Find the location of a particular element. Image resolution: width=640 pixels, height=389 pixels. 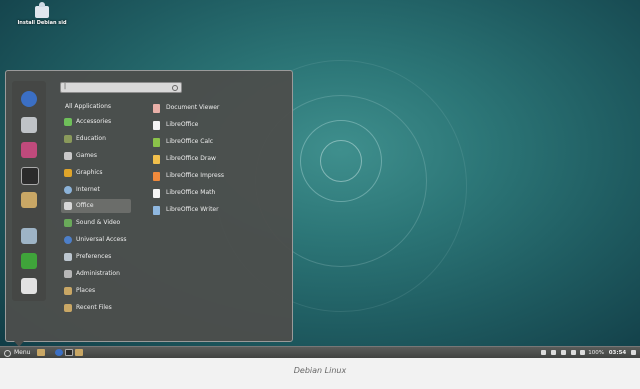

category-accessories: Accessories is located at coordinates (96, 122).